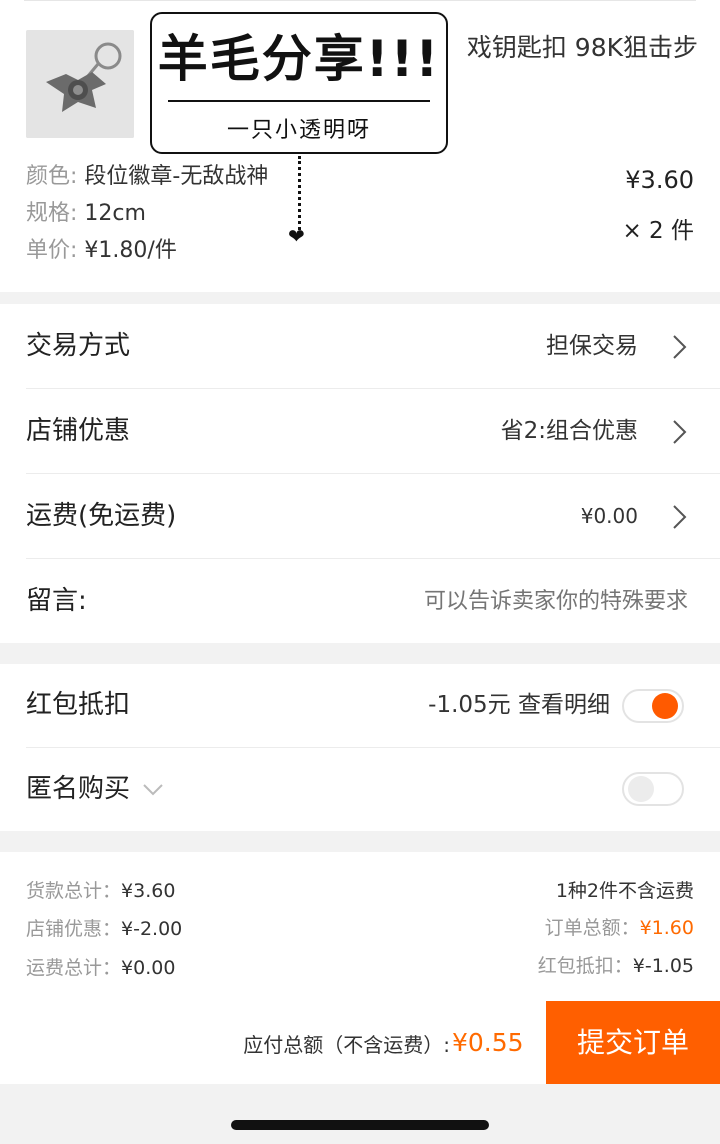 This screenshot has width=720, height=1144. I want to click on red-packet-label: 红包抵扣, so click(78, 705).